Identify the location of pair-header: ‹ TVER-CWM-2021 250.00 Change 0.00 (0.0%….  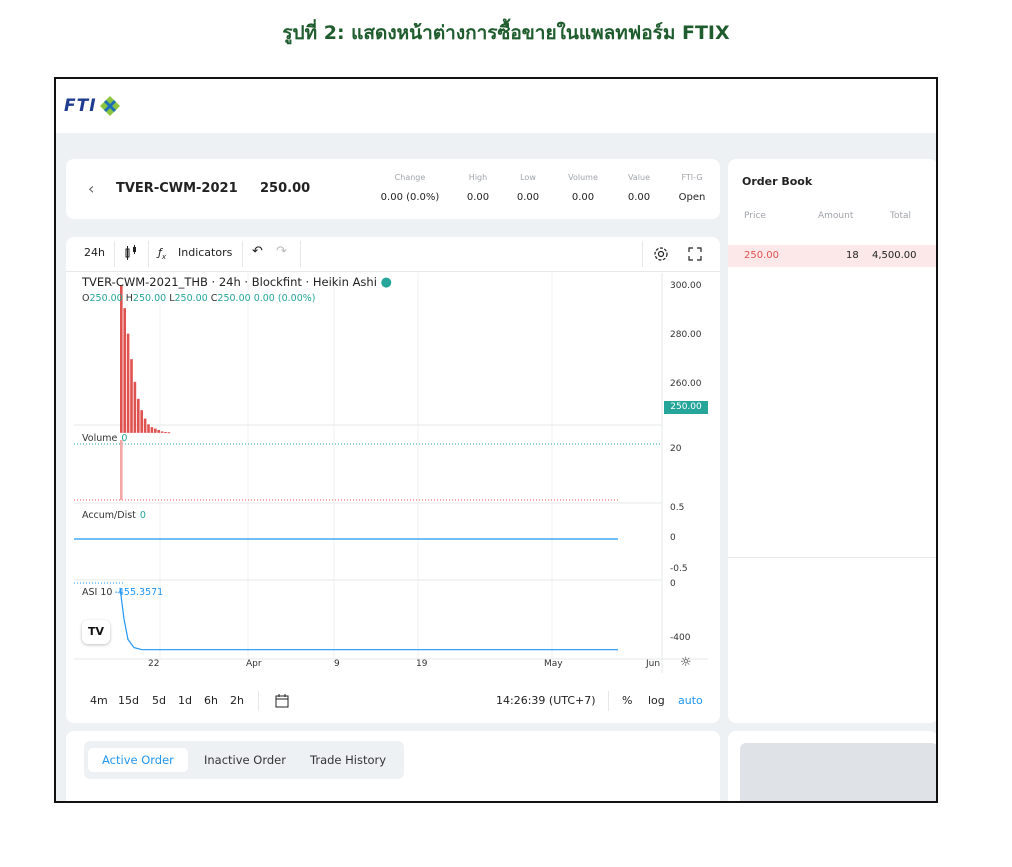
(393, 189).